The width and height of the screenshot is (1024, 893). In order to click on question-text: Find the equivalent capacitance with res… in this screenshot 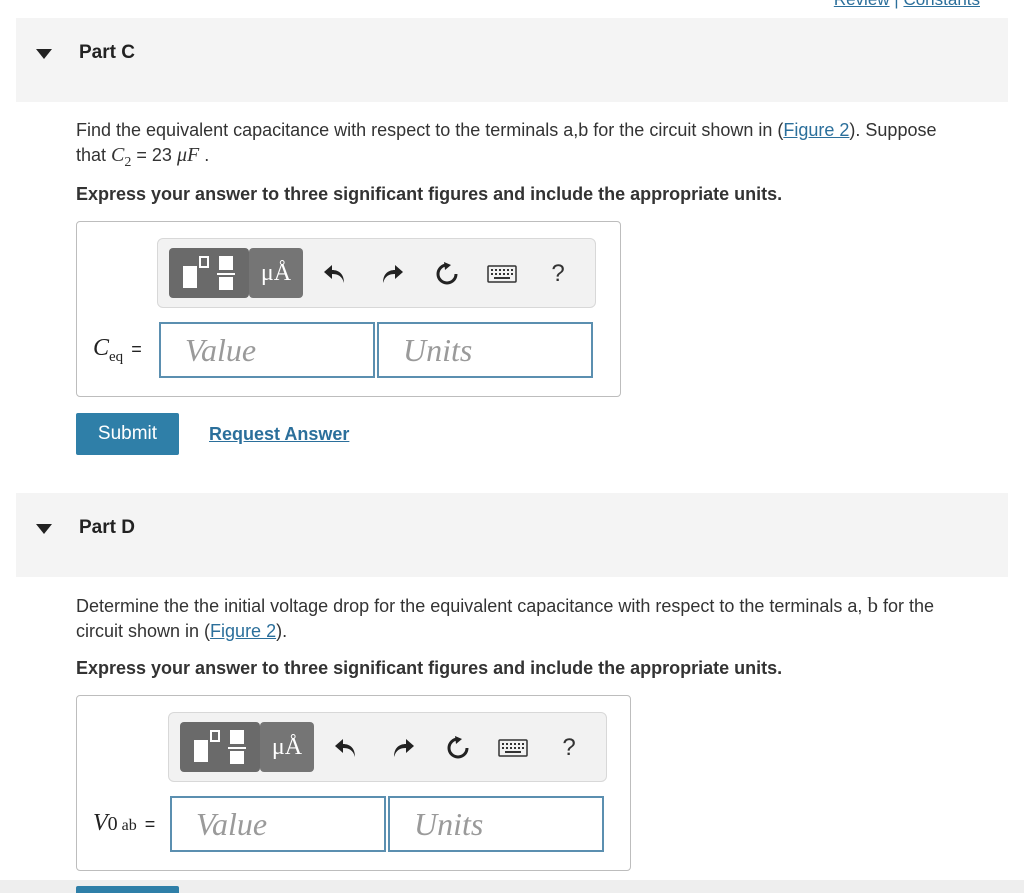, I will do `click(430, 130)`.